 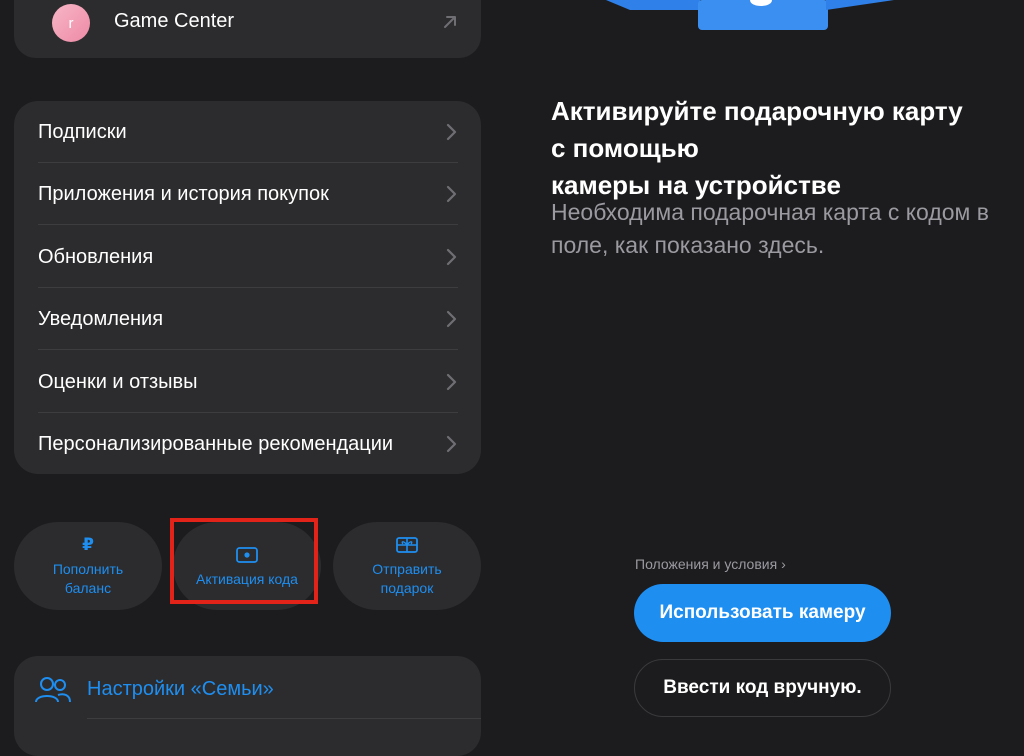 I want to click on game-center-label: Game Center, so click(x=174, y=21).